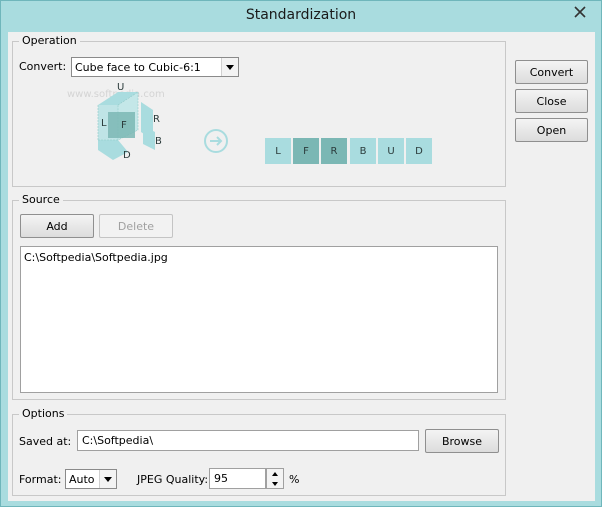 This screenshot has width=602, height=507. I want to click on stepper-down-icon, so click(275, 483).